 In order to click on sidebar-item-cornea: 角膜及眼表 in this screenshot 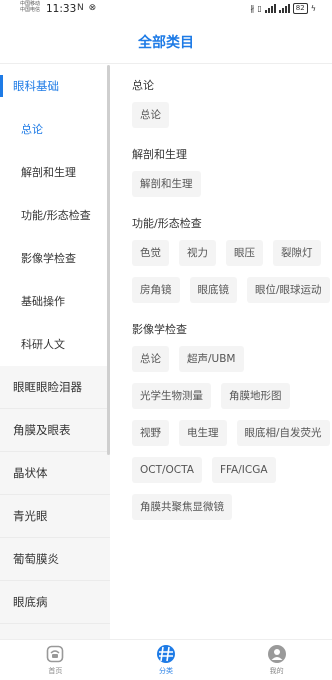, I will do `click(55, 430)`.